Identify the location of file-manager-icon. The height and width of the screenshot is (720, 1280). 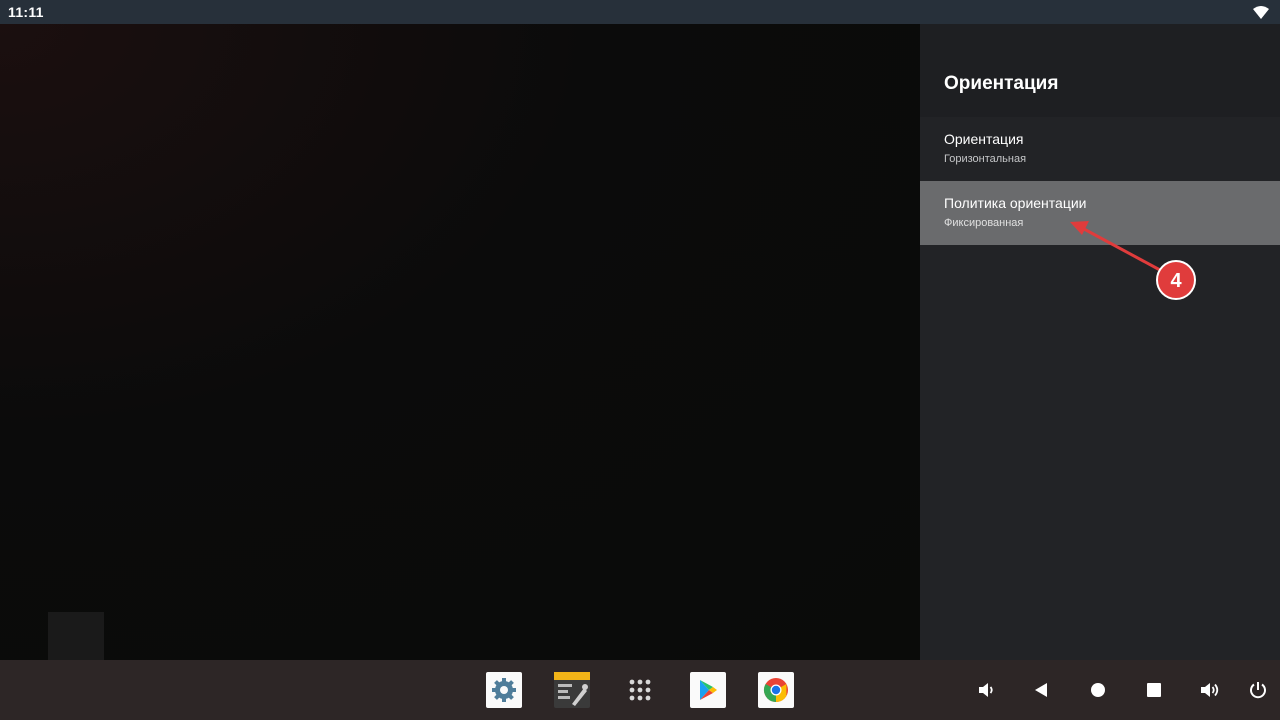
(572, 690).